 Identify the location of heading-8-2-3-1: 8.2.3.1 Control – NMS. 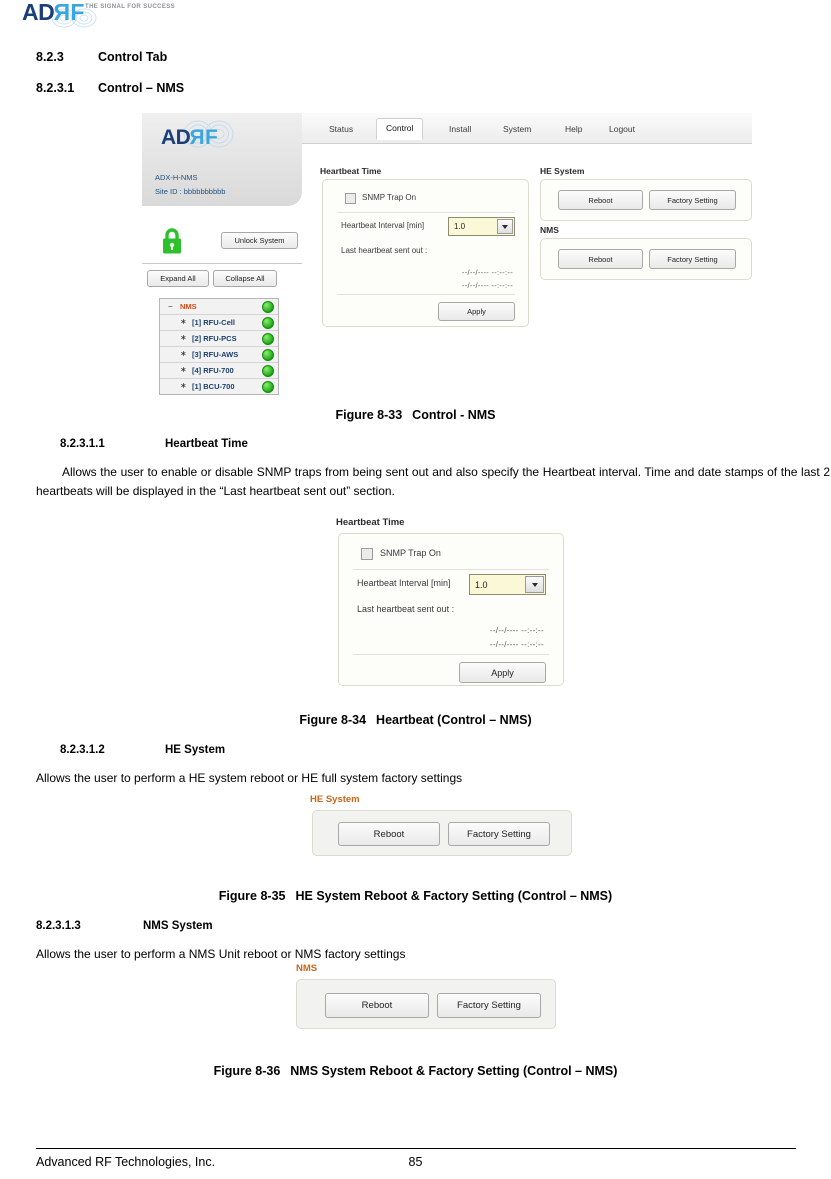
(110, 88).